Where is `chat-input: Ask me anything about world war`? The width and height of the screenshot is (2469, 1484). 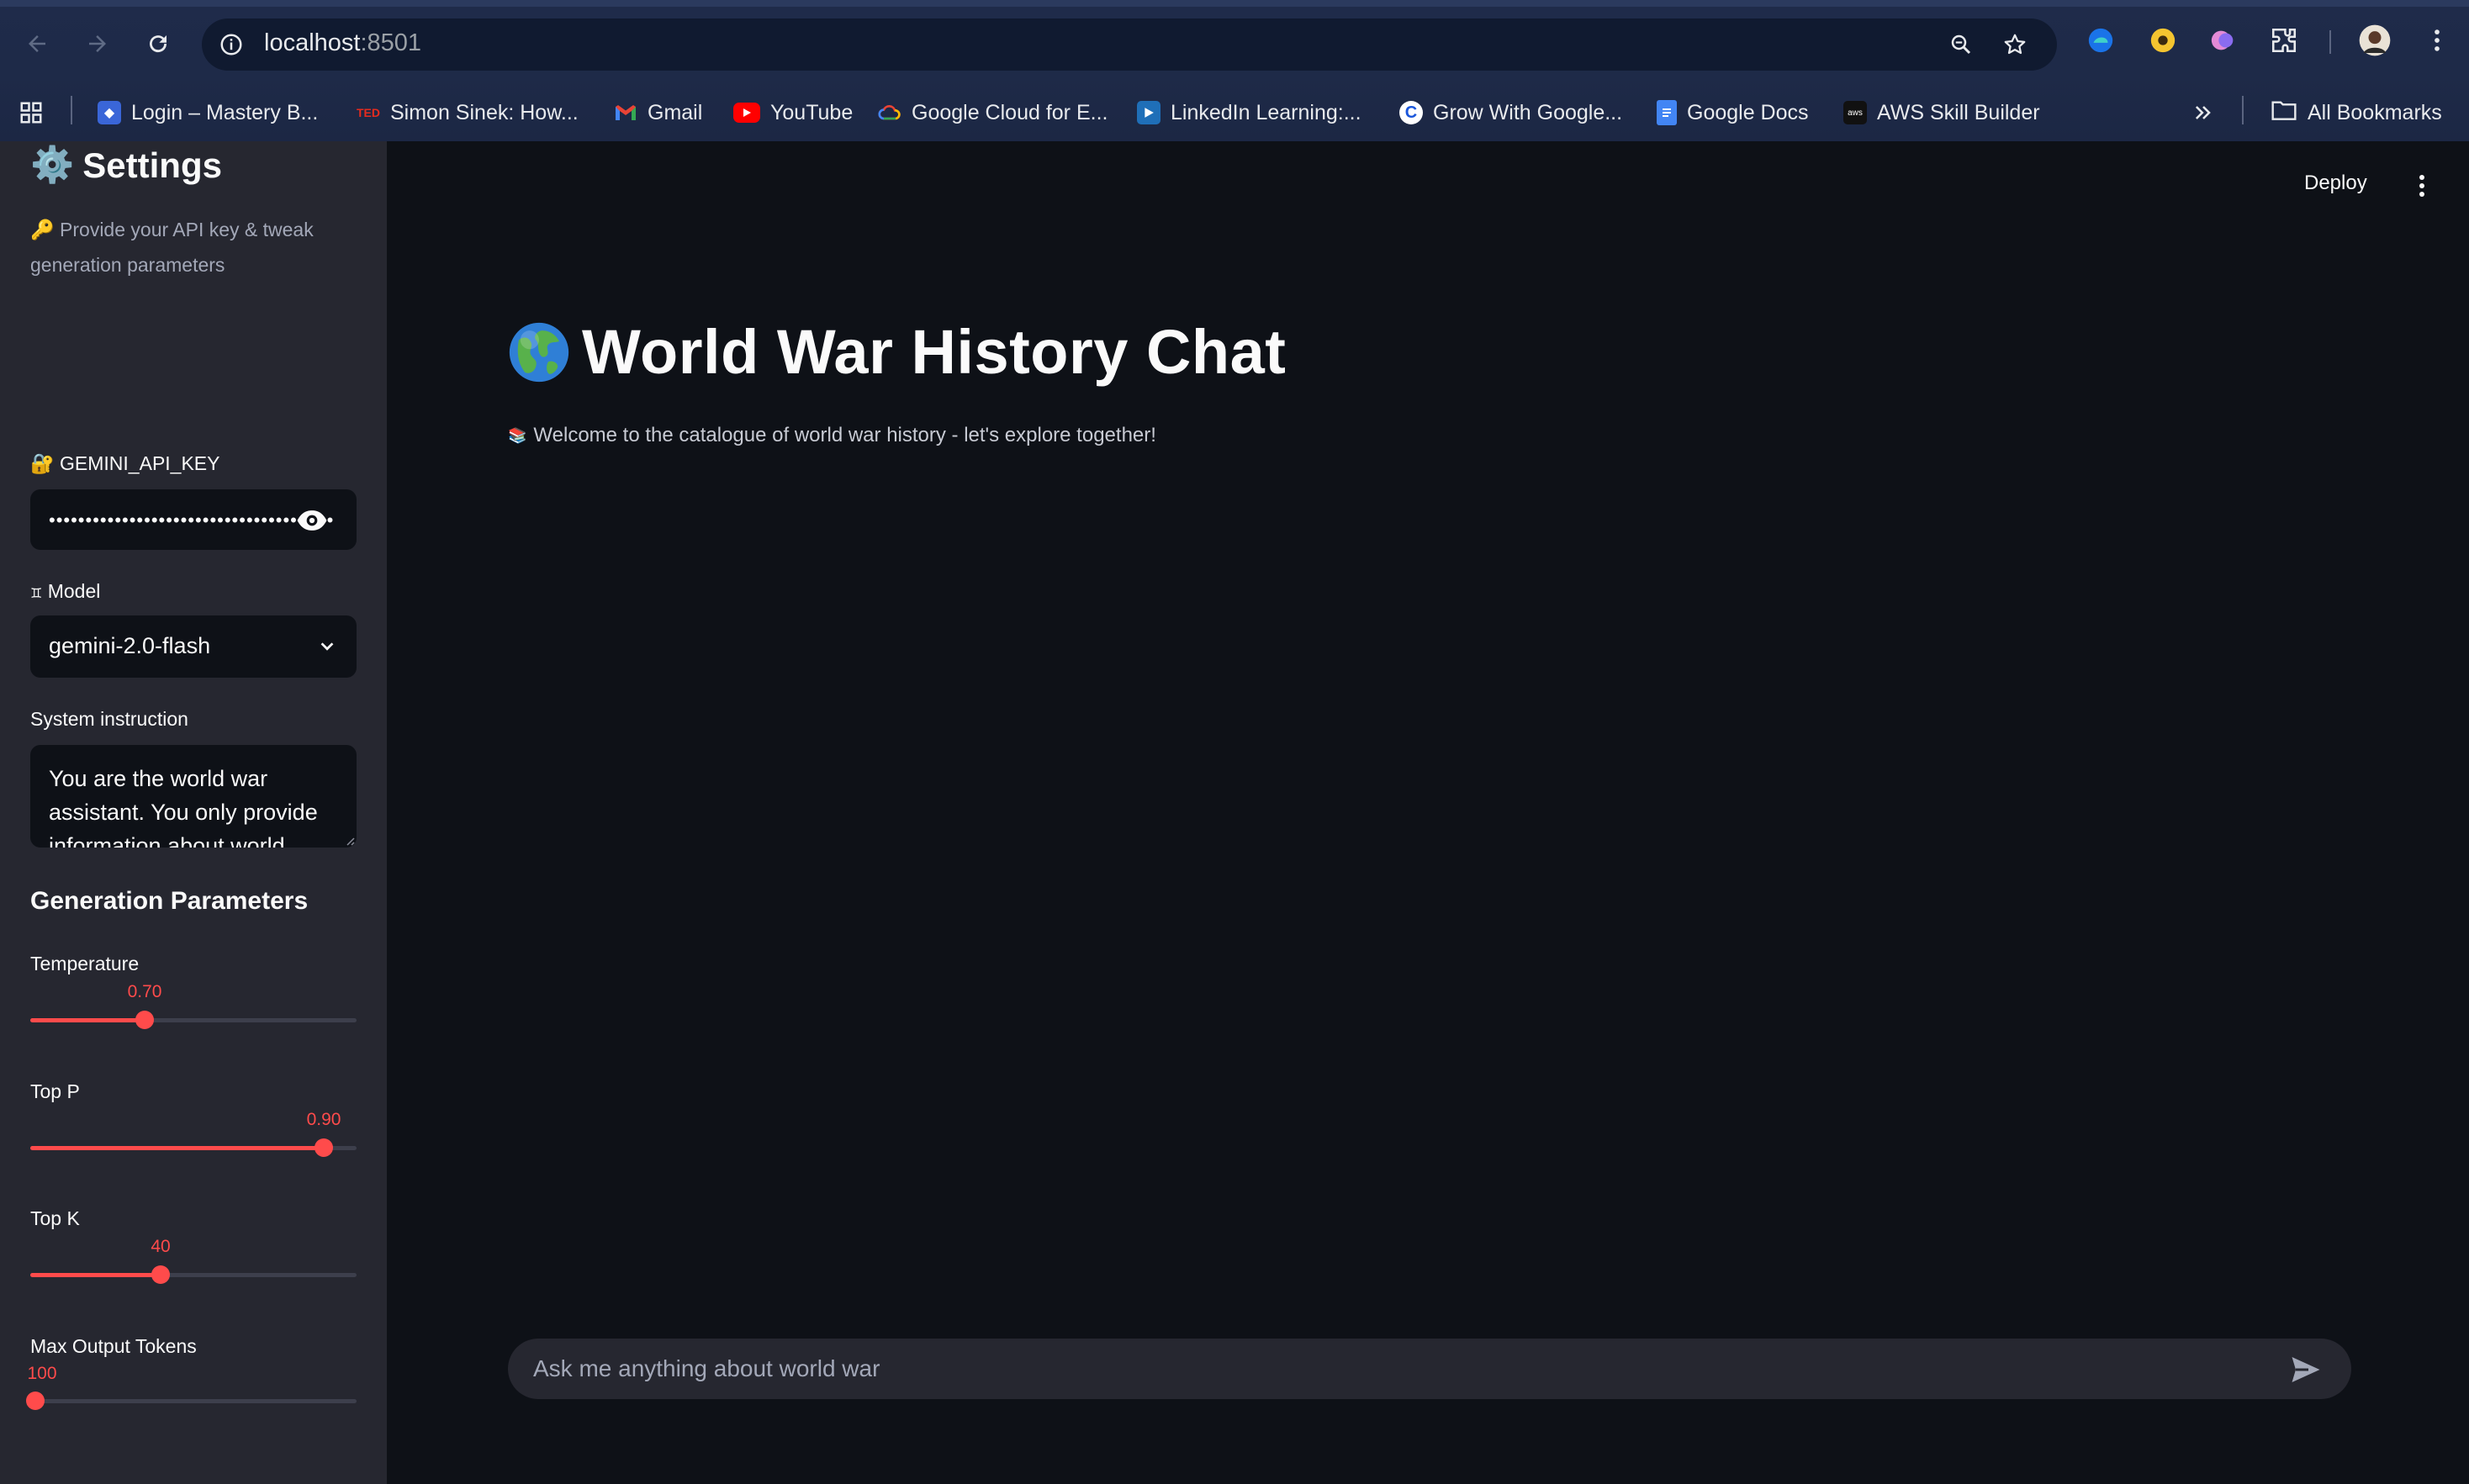
chat-input: Ask me anything about world war is located at coordinates (1429, 1369).